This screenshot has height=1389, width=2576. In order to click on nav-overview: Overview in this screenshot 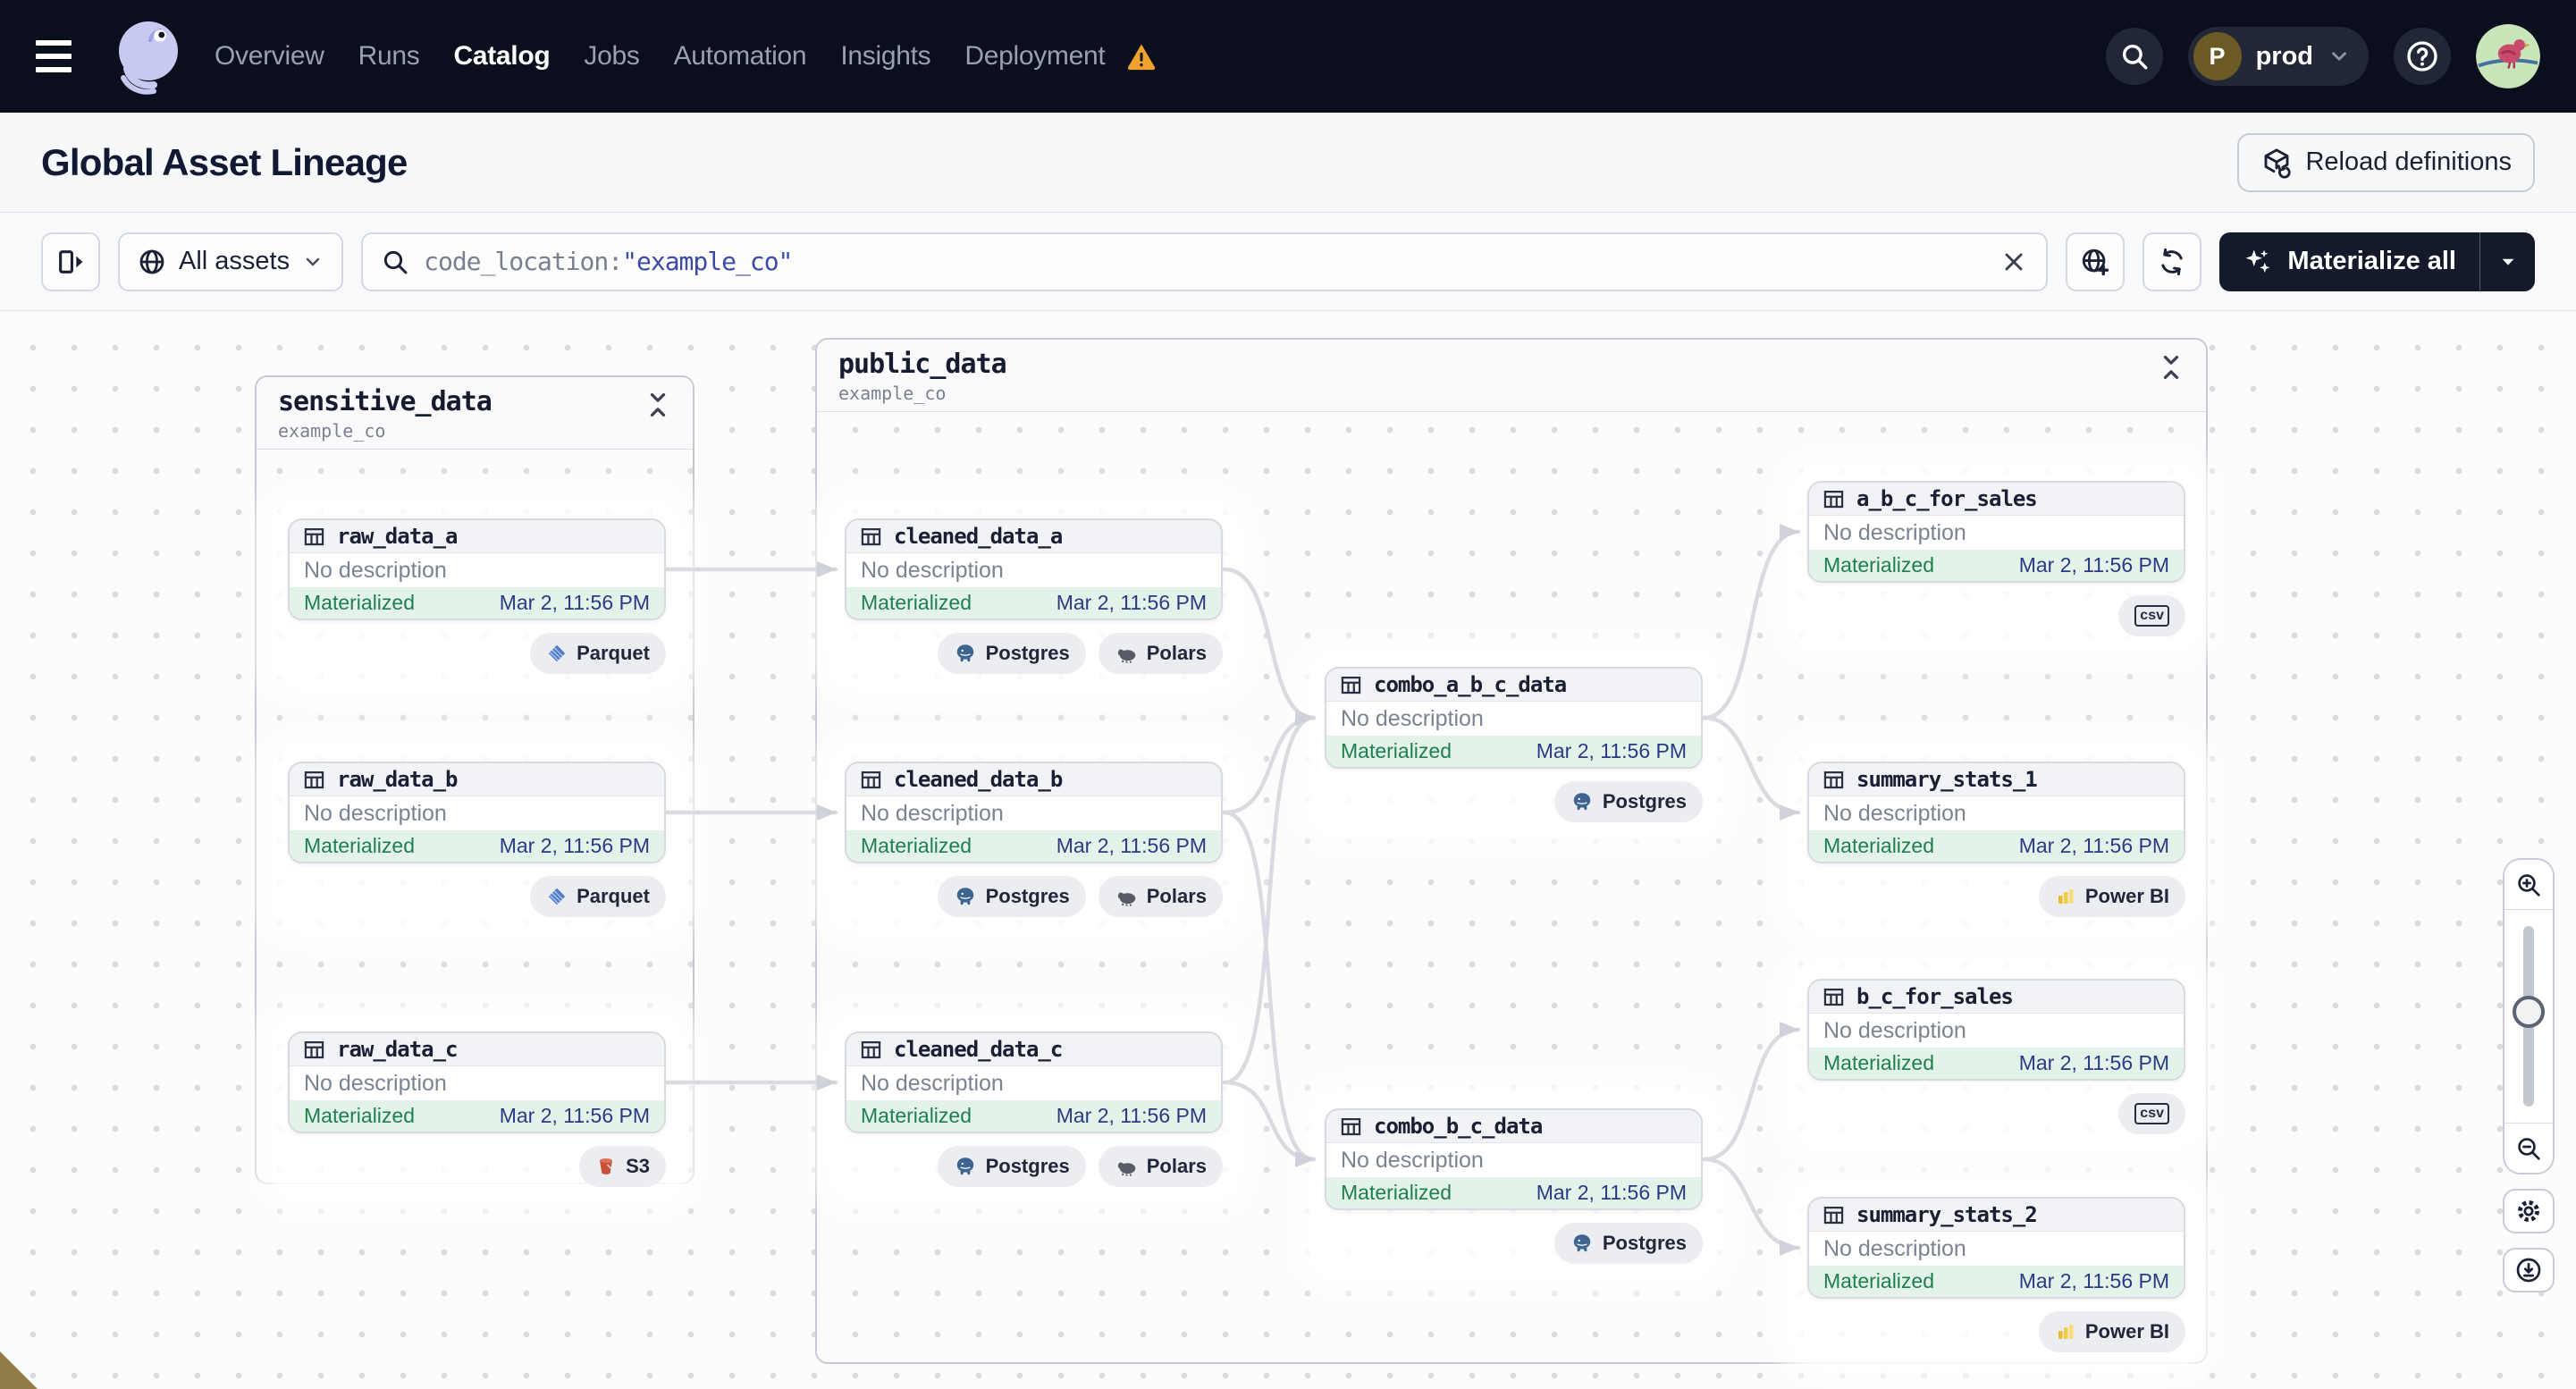, I will do `click(269, 56)`.